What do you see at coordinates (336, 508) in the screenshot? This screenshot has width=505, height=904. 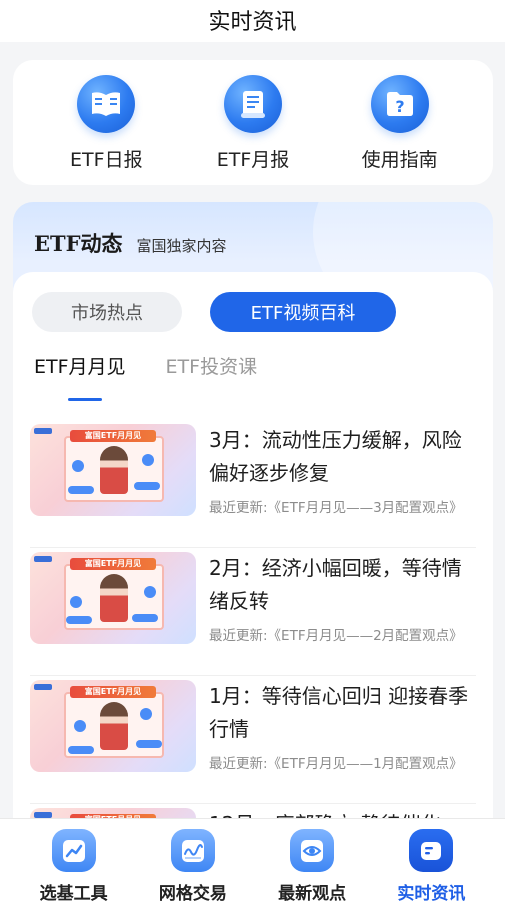 I see `item-meta: 最近更新:《ETF月月见——3月配置观点》` at bounding box center [336, 508].